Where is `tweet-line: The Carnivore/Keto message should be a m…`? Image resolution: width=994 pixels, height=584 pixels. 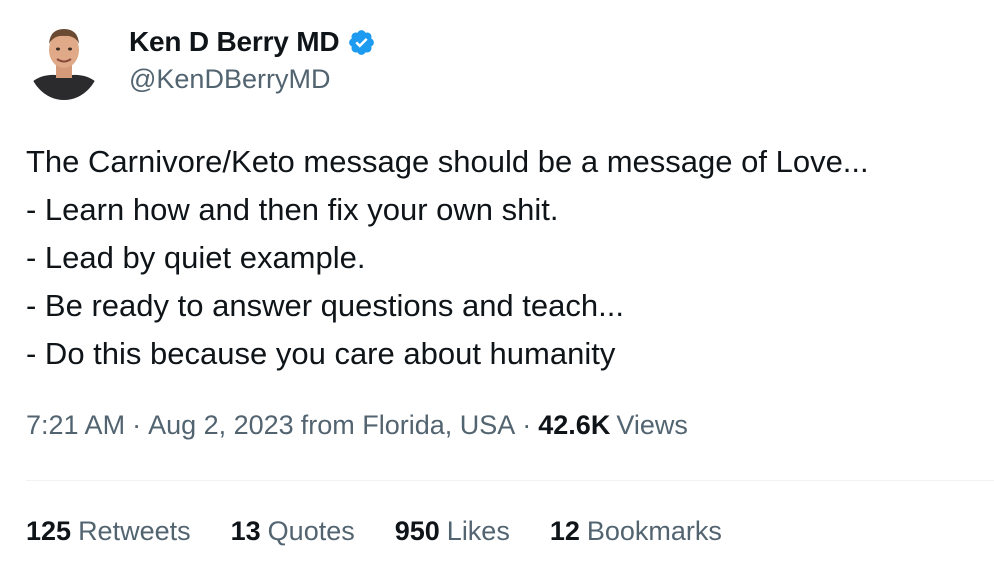 tweet-line: The Carnivore/Keto message should be a m… is located at coordinates (447, 161).